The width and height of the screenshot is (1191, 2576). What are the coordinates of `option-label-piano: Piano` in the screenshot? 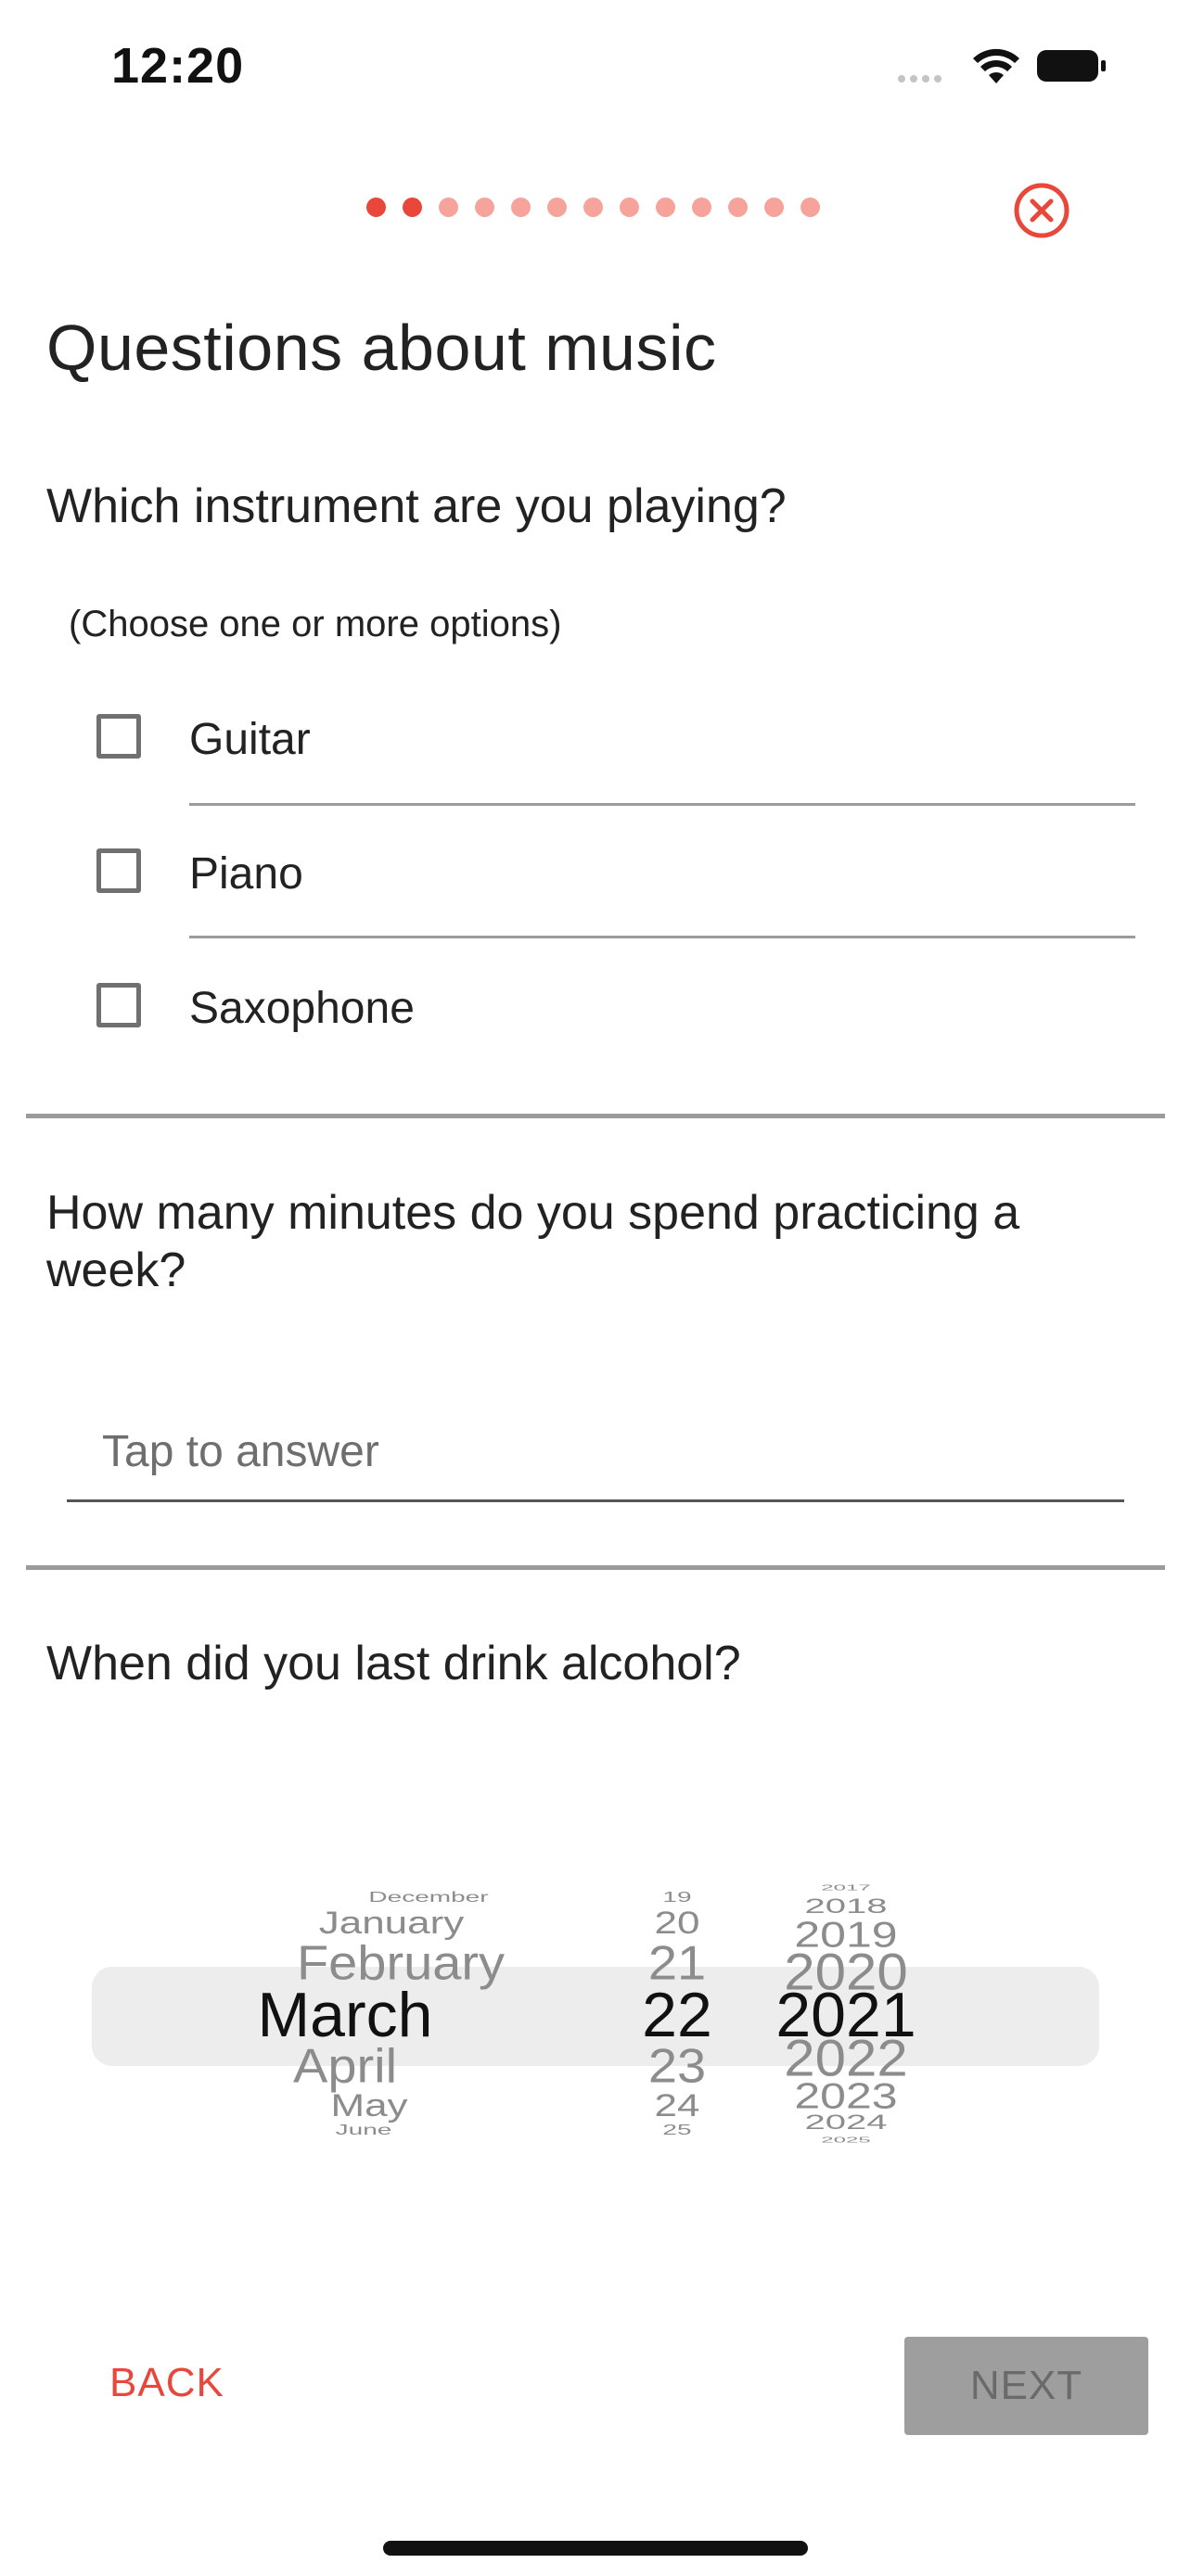 It's located at (246, 874).